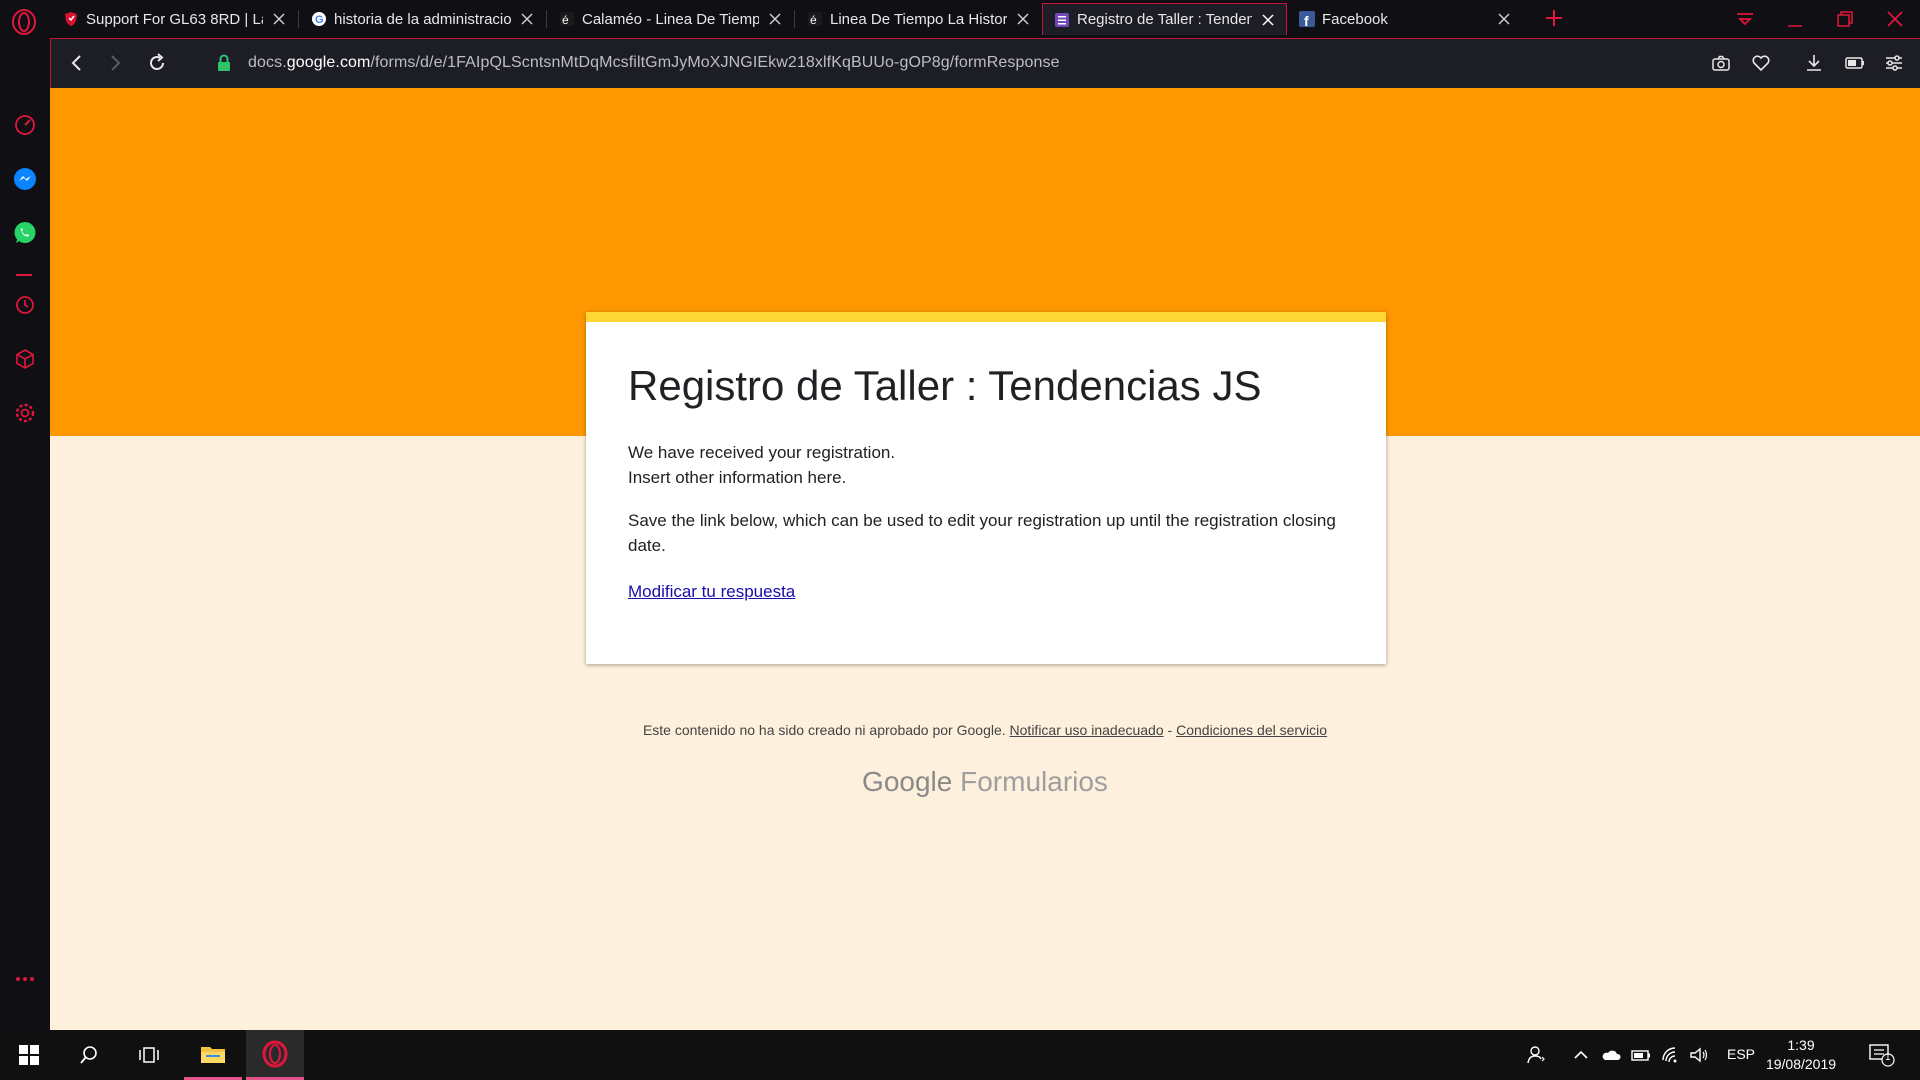 This screenshot has width=1920, height=1080. I want to click on battery-icon, so click(1641, 1055).